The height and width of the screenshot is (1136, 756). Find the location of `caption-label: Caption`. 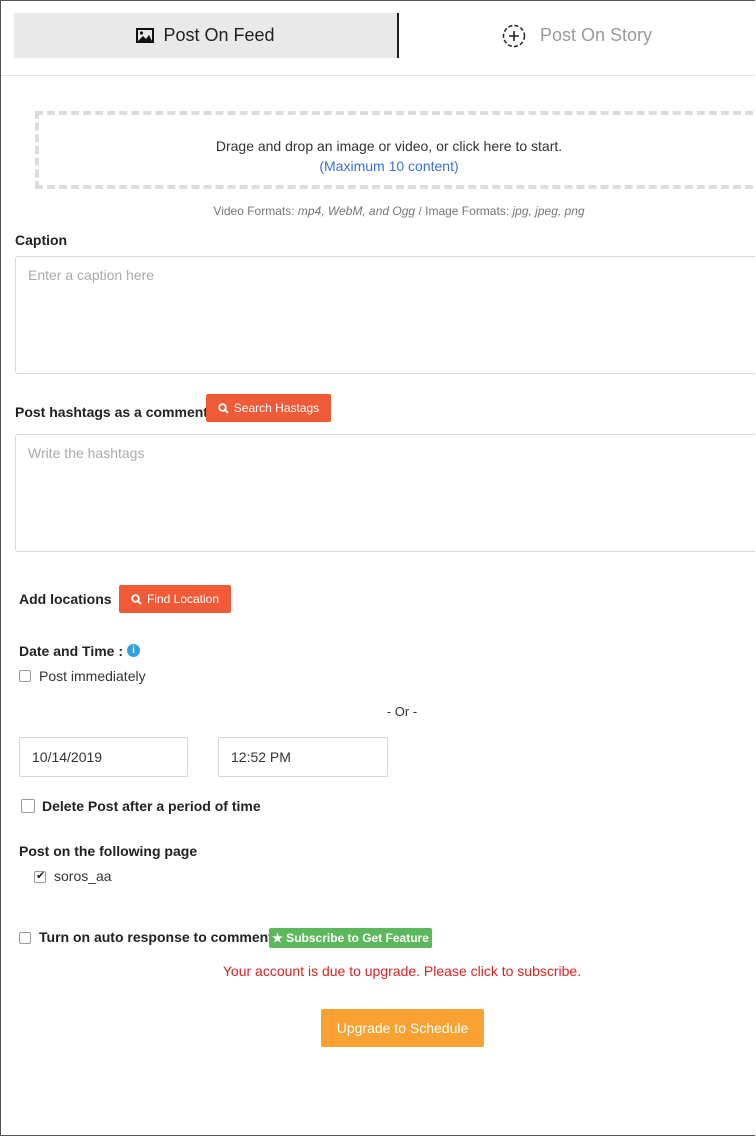

caption-label: Caption is located at coordinates (41, 240).